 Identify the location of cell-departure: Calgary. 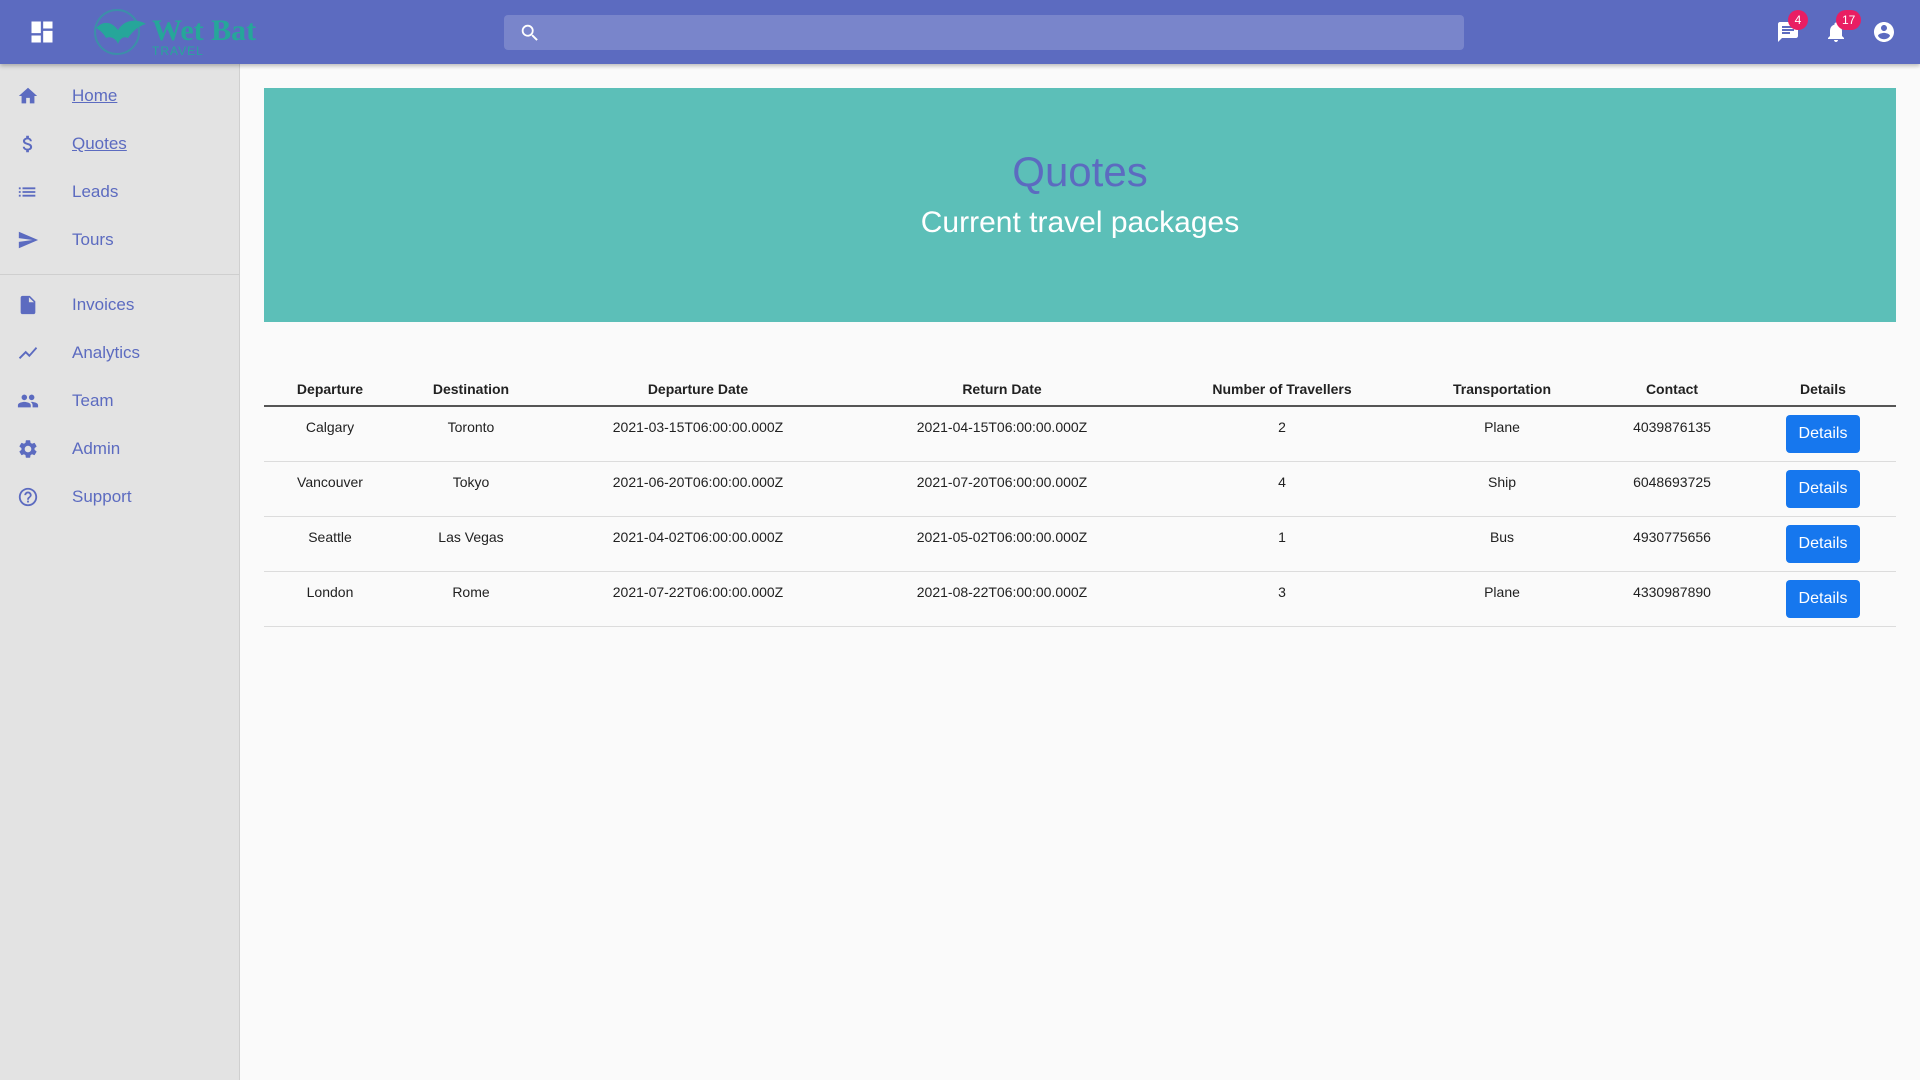
(330, 434).